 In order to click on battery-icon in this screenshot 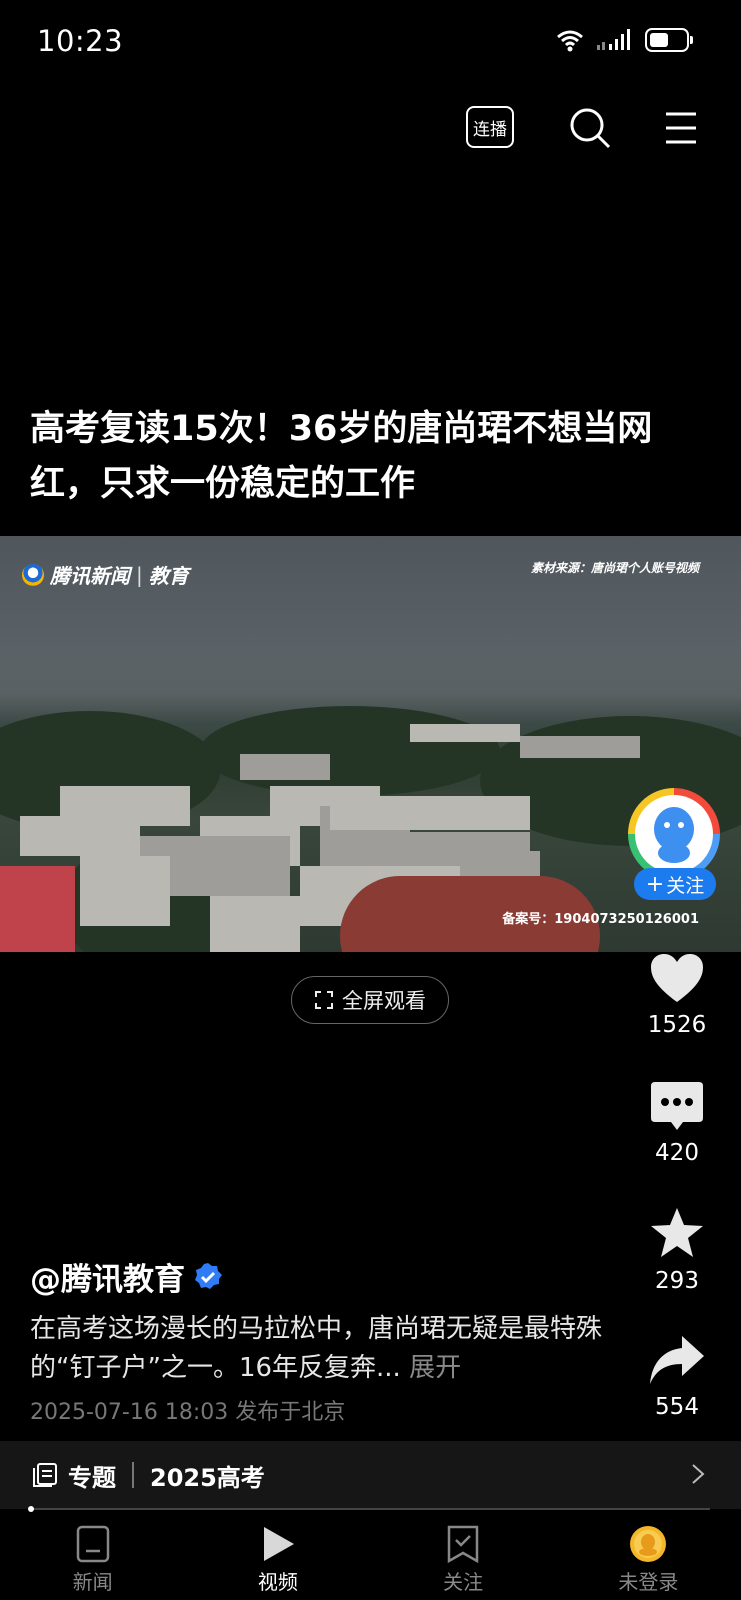, I will do `click(669, 40)`.